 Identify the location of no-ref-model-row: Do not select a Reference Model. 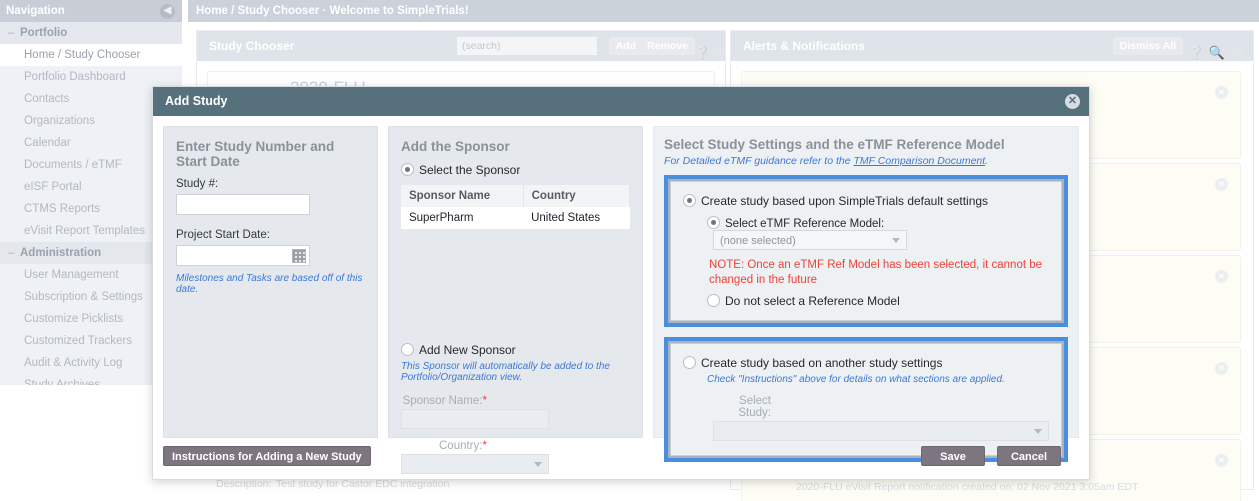
(878, 301).